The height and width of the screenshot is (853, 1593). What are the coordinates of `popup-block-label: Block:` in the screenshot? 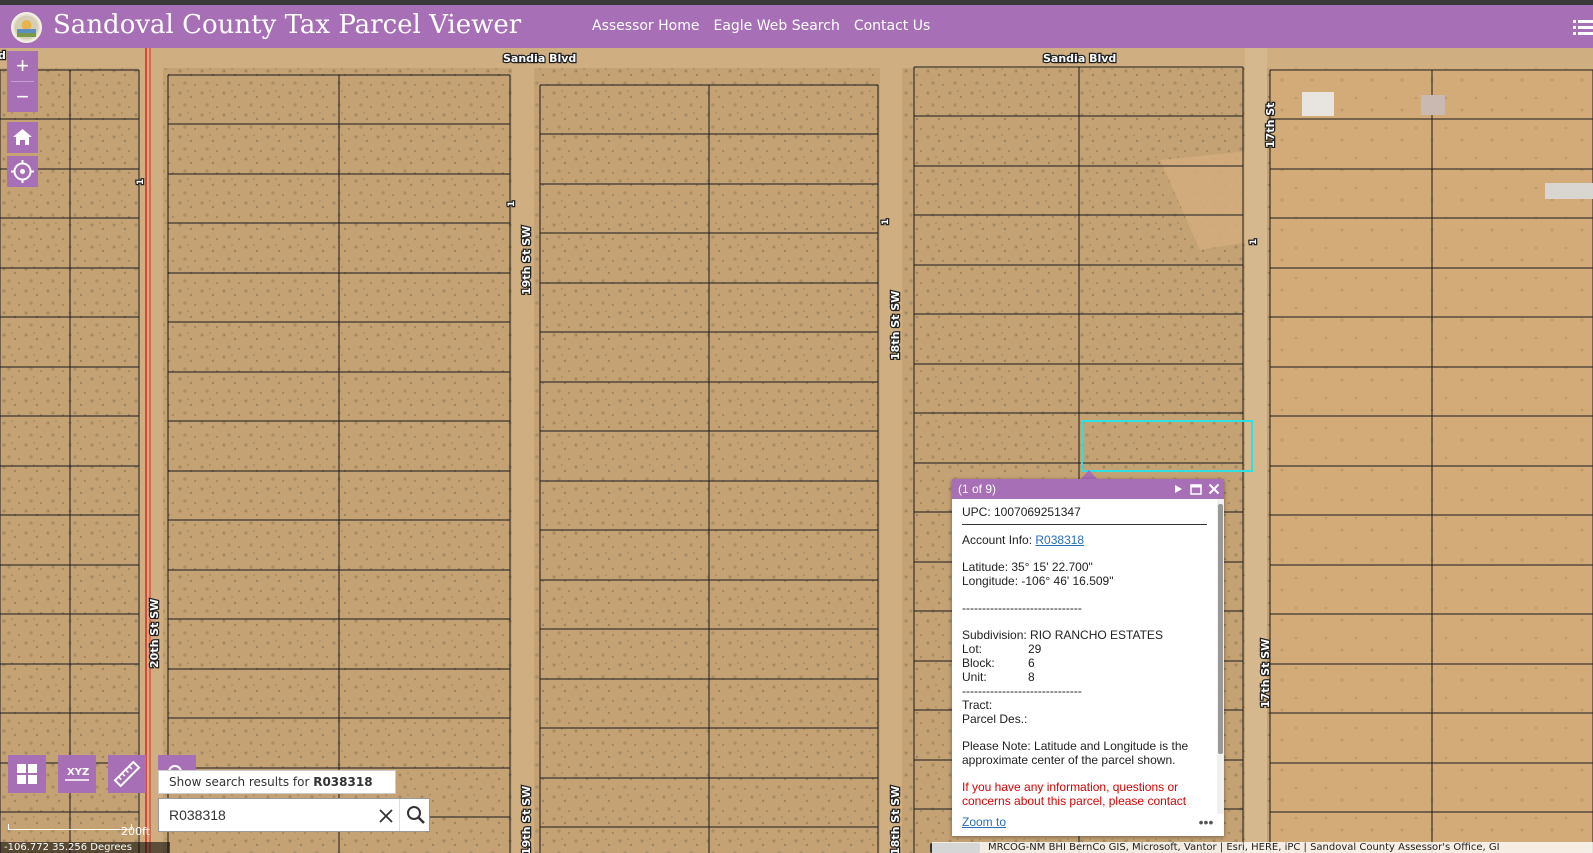 It's located at (978, 663).